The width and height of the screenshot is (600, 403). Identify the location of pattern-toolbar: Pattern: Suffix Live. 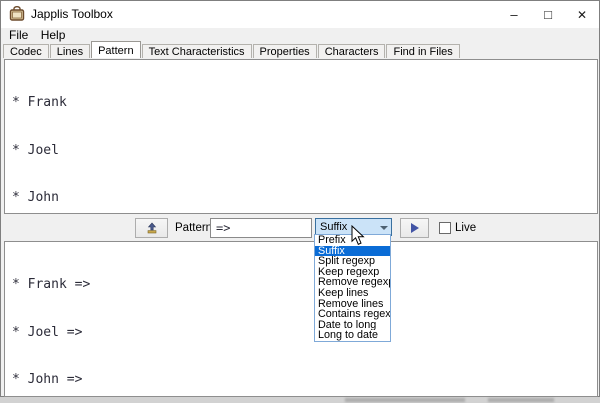
(300, 227).